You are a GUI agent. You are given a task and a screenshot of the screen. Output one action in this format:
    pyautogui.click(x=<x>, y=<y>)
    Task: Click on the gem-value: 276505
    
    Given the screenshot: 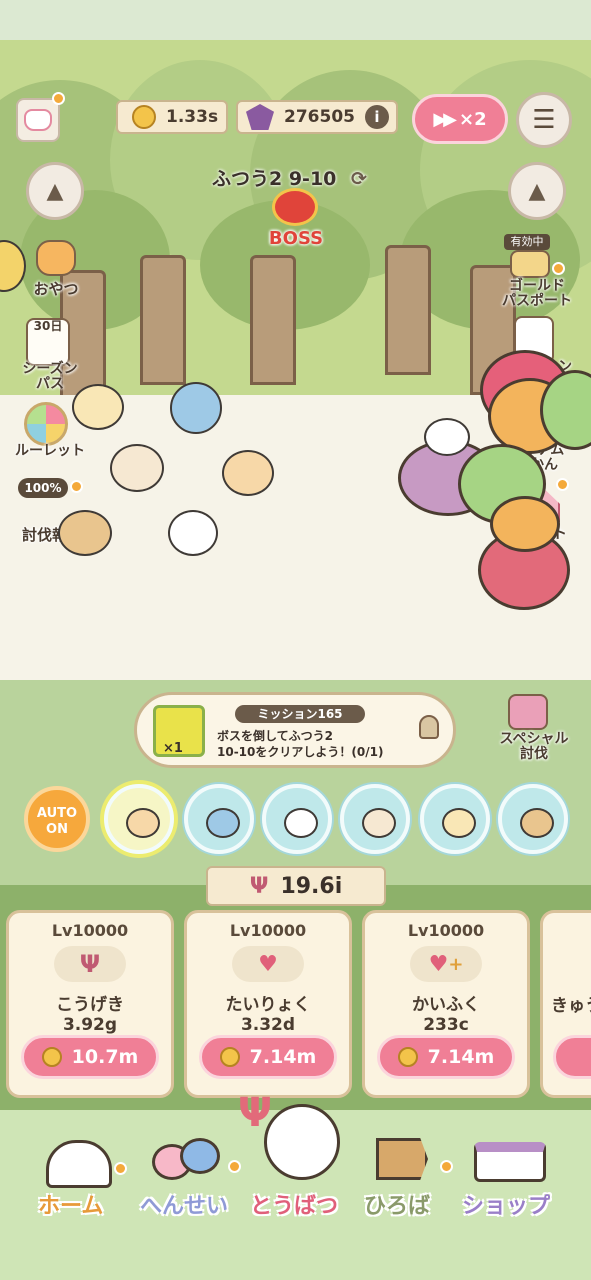 What is the action you would take?
    pyautogui.click(x=319, y=117)
    